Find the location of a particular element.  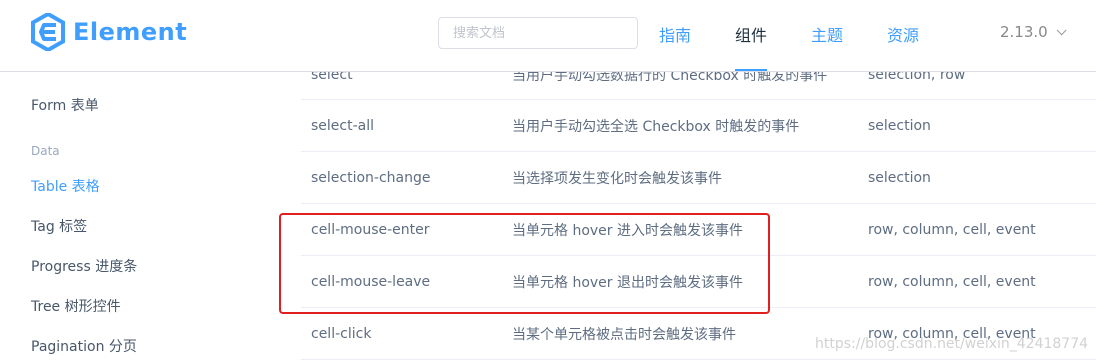

sidebar-item-pagination: Pagination 分页 is located at coordinates (84, 346).